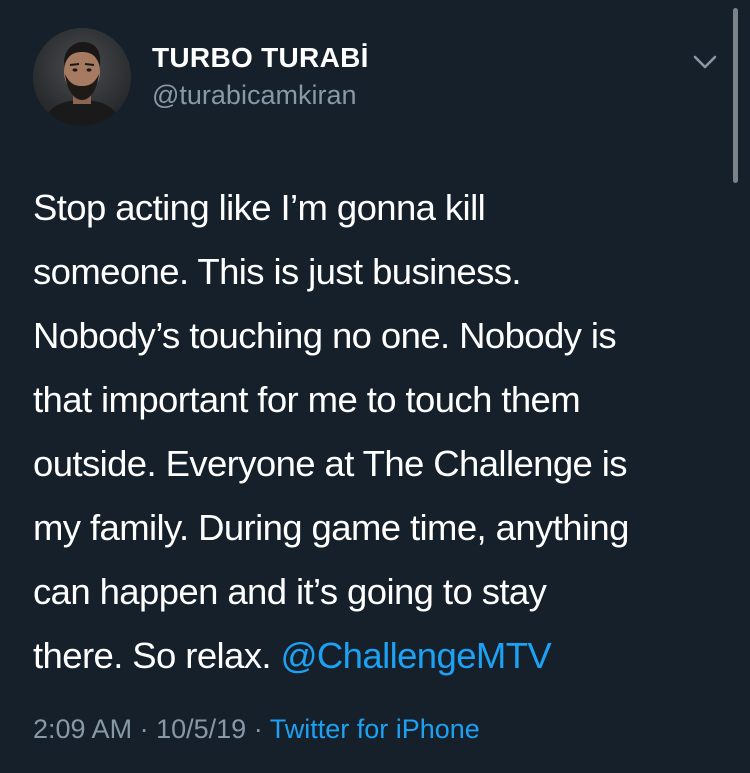  I want to click on profile-photo-icon, so click(82, 77).